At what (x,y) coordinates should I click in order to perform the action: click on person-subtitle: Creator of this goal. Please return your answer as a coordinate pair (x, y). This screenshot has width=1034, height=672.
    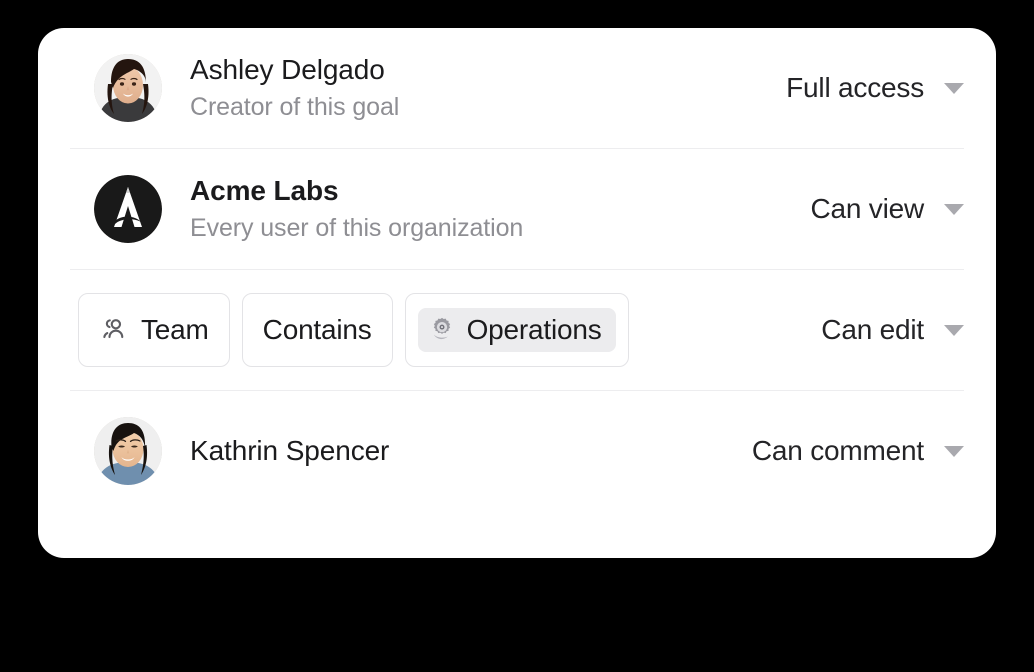
    Looking at the image, I should click on (295, 106).